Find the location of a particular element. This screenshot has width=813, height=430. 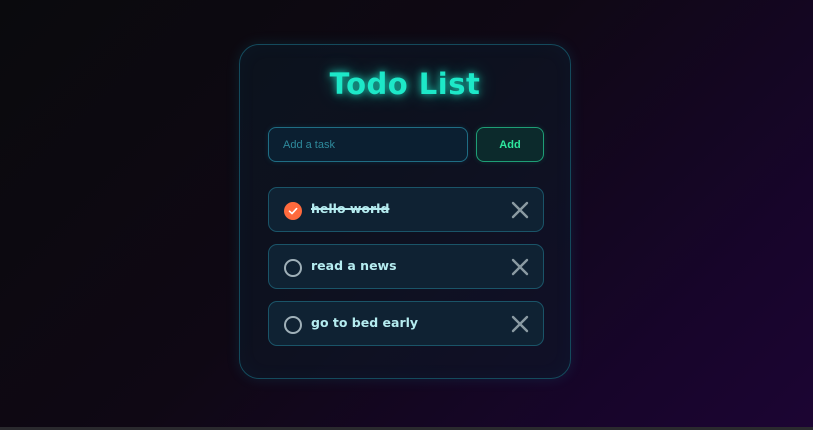

task-list: hello world read a news go to bed early is located at coordinates (406, 272).